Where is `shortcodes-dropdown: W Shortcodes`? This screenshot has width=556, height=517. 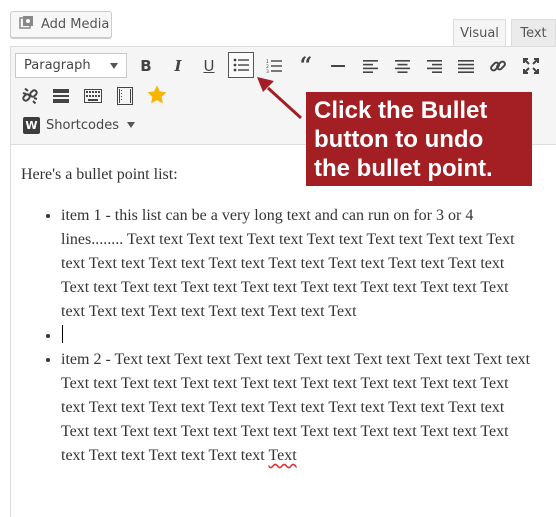 shortcodes-dropdown: W Shortcodes is located at coordinates (79, 125).